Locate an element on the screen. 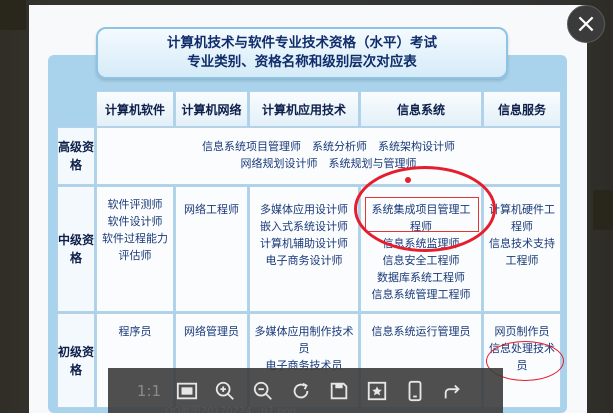 The height and width of the screenshot is (413, 613). row-label-senior: 高级资格 is located at coordinates (76, 156).